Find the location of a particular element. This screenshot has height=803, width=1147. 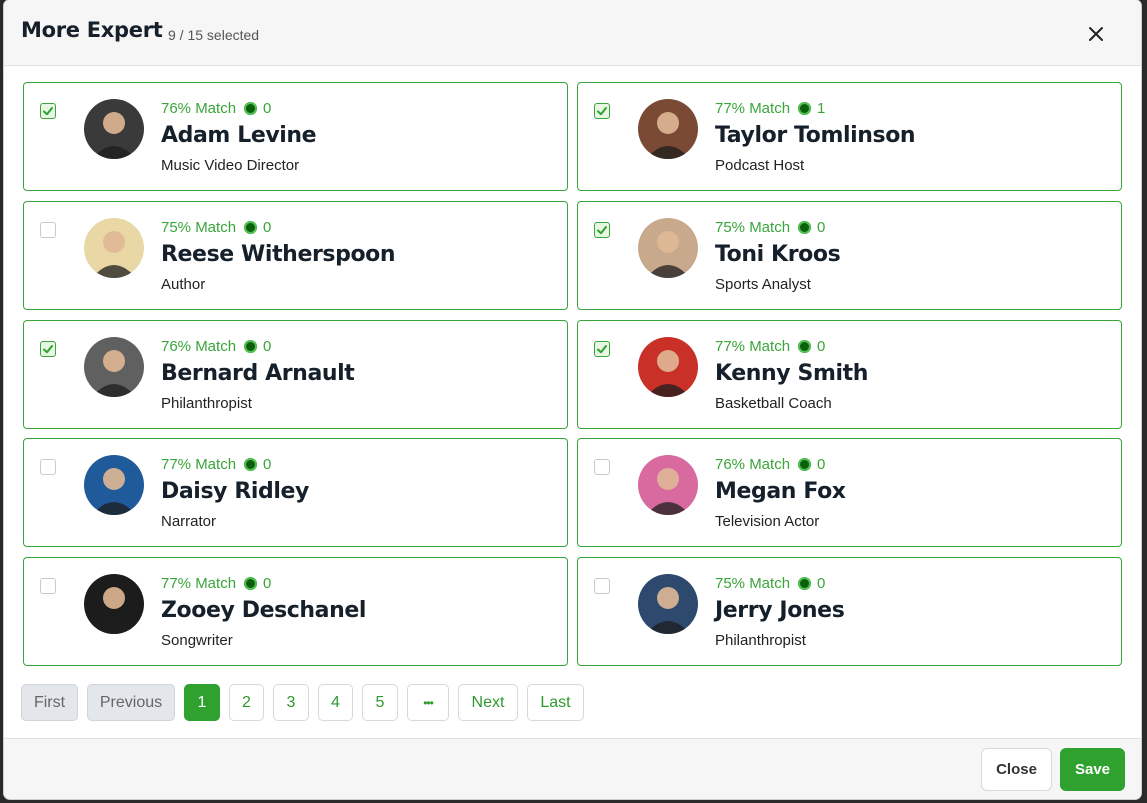

expert-card: 76% Match 0 Bernard Arnault Philanthropist is located at coordinates (295, 374).